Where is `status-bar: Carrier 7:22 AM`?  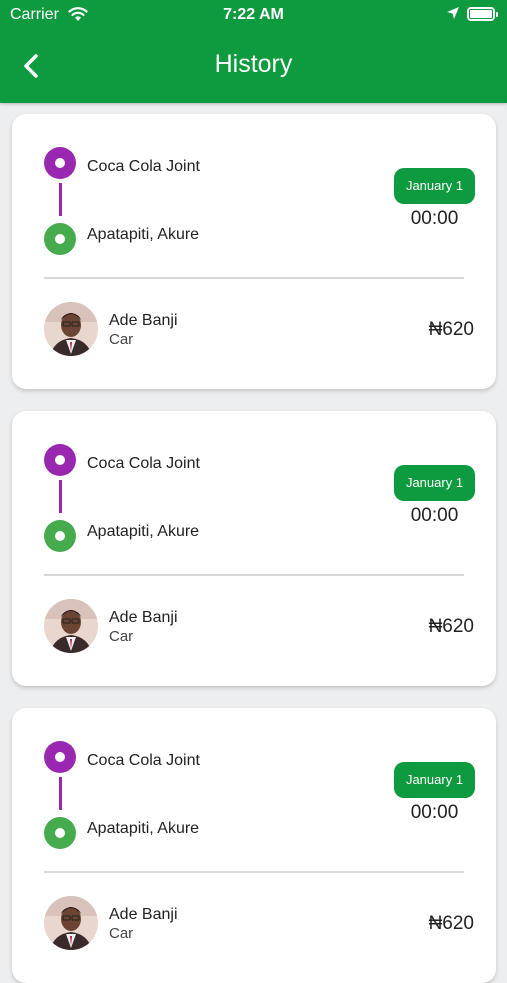
status-bar: Carrier 7:22 AM is located at coordinates (253, 15).